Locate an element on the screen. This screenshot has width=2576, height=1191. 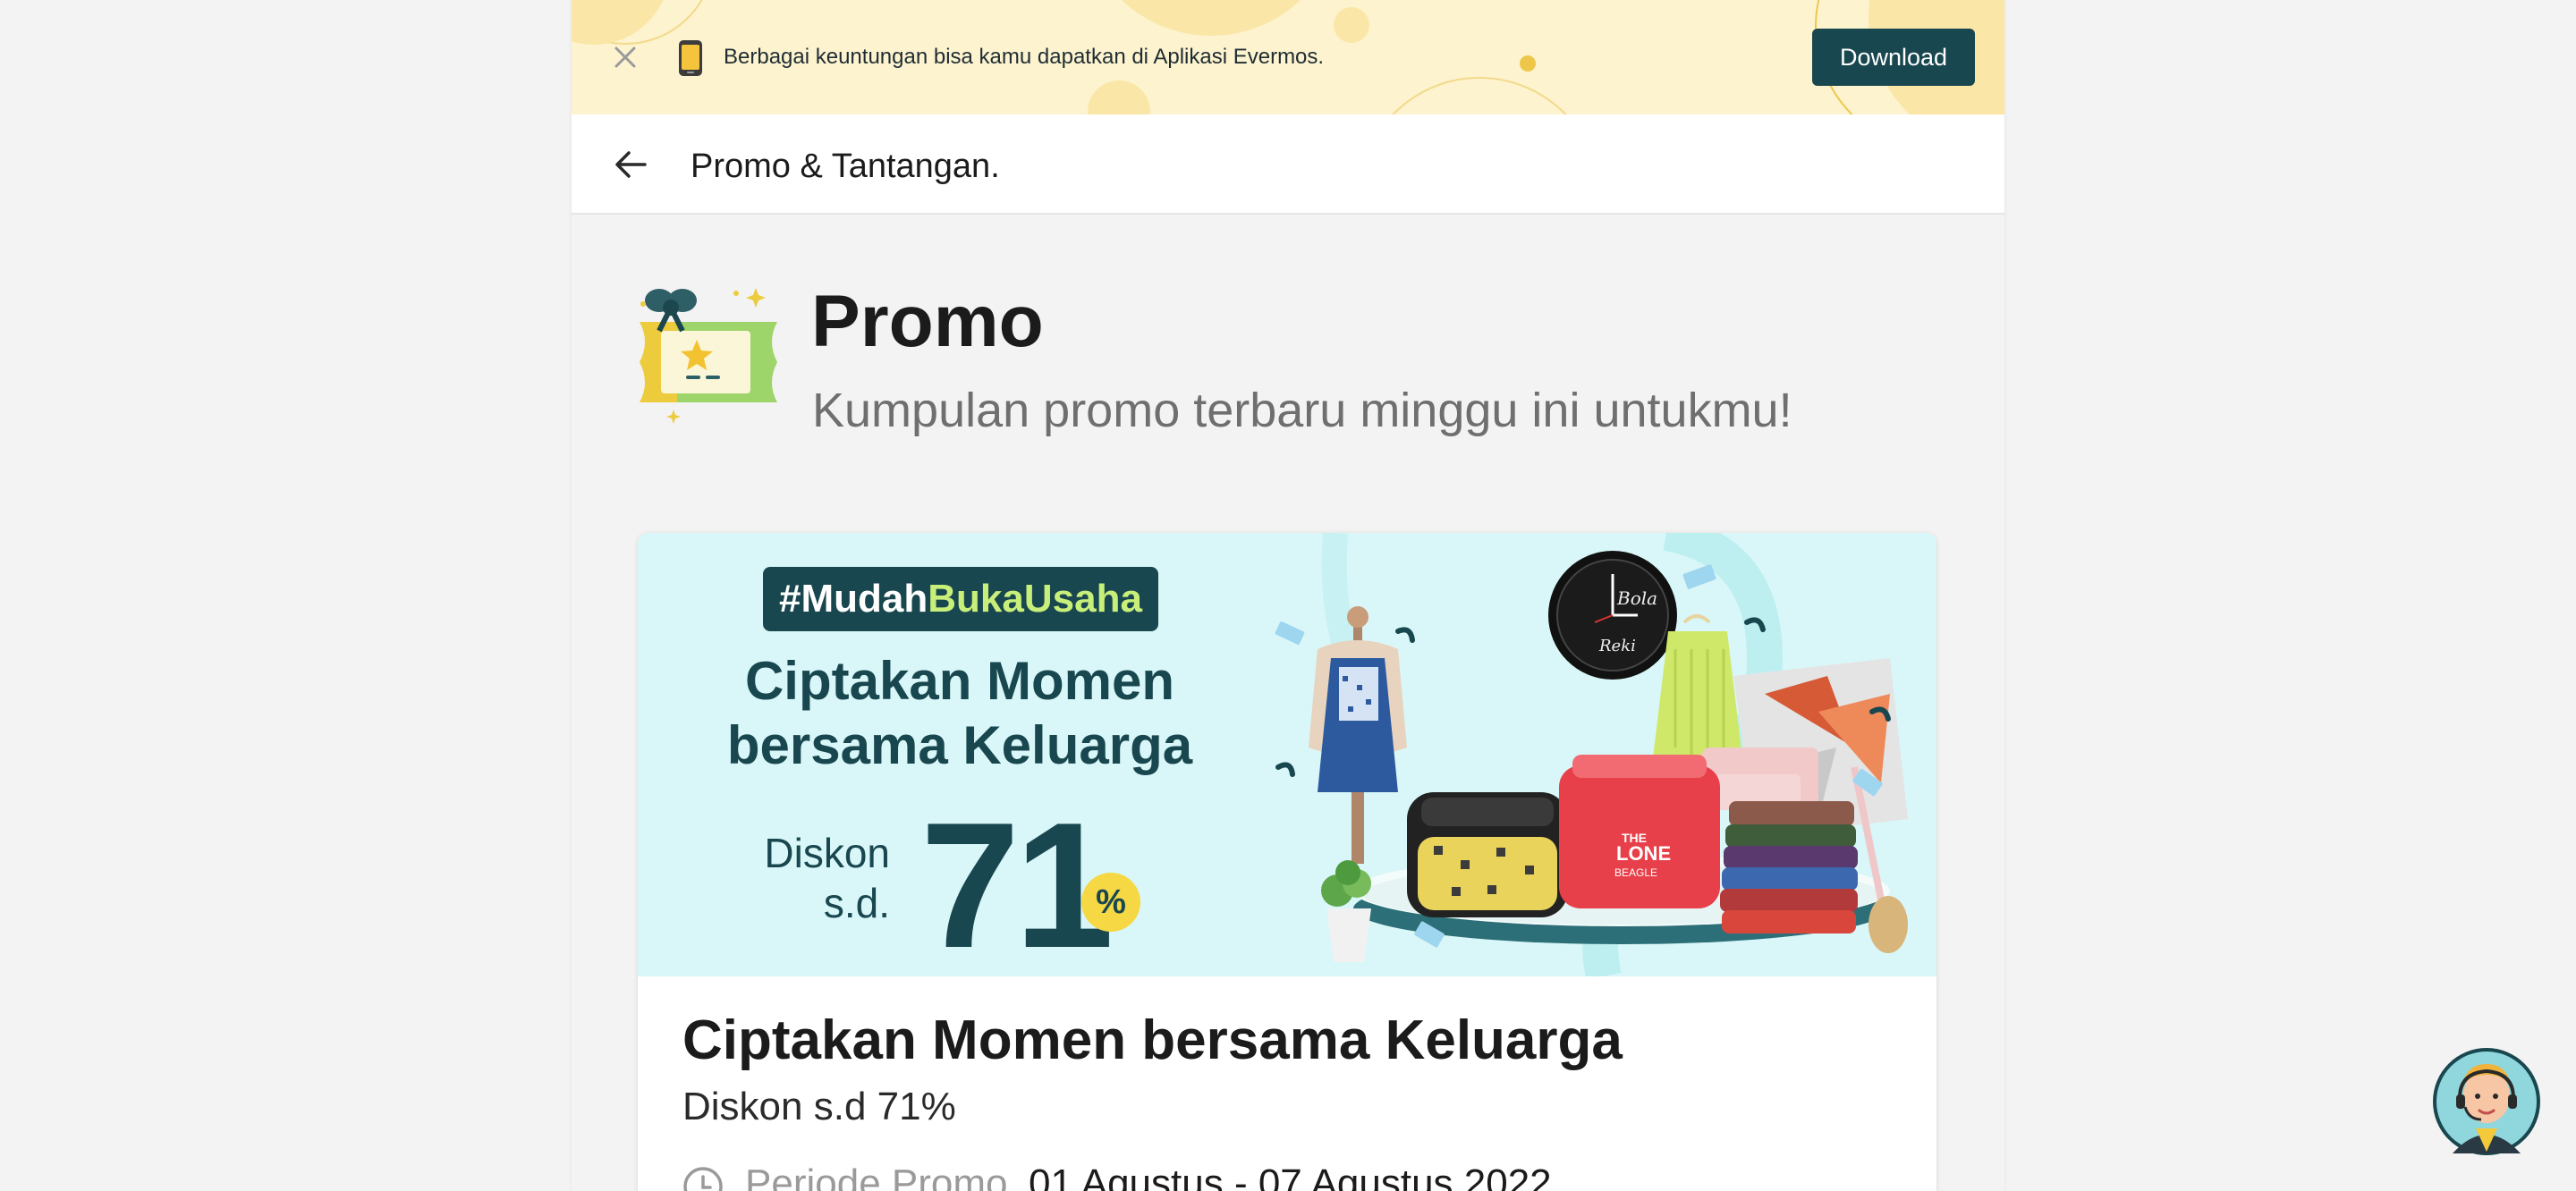
banner-discount-line2: s.d. is located at coordinates (856, 903).